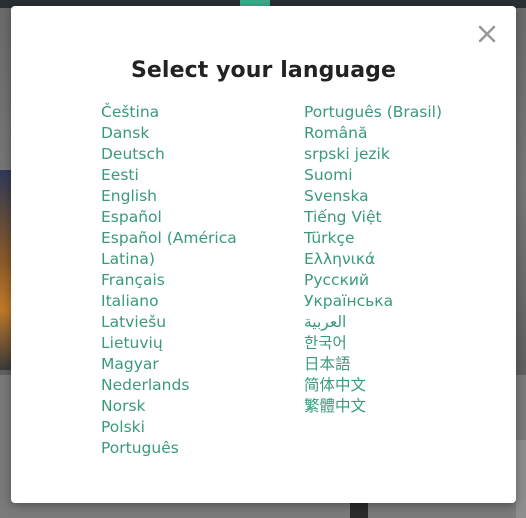 Image resolution: width=526 pixels, height=518 pixels. I want to click on close-icon, so click(487, 34).